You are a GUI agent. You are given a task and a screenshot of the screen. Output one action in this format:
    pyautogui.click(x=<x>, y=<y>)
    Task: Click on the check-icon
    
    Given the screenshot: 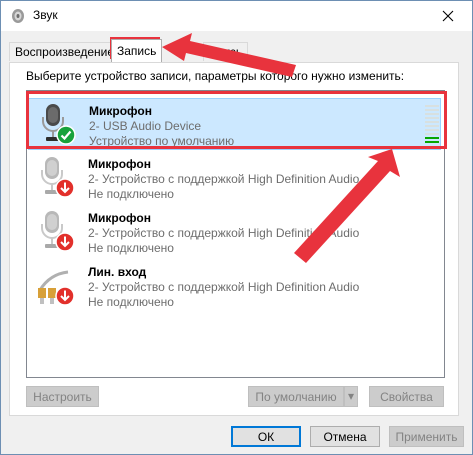 What is the action you would take?
    pyautogui.click(x=66, y=135)
    